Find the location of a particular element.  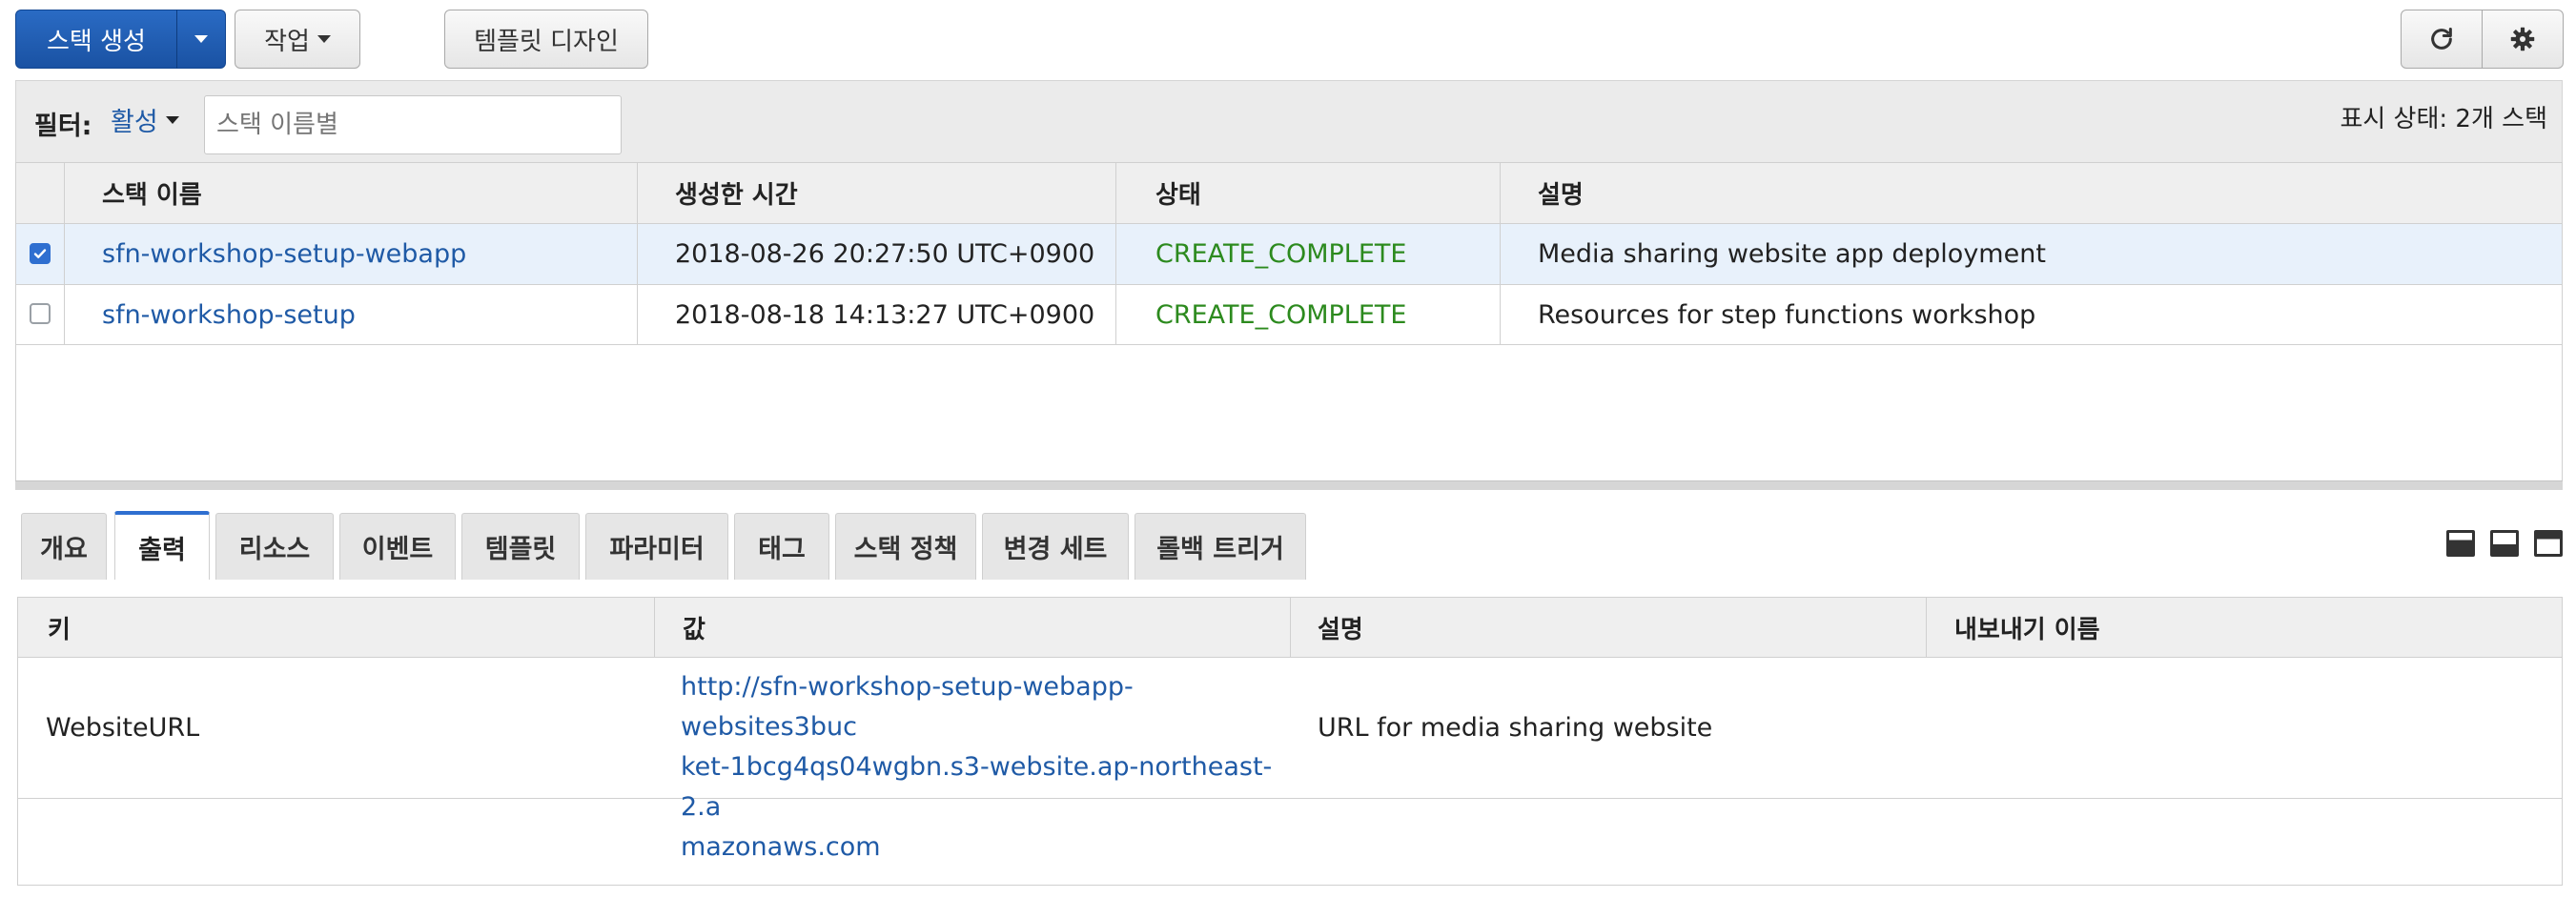

status-filter-label: 활성 is located at coordinates (134, 122).